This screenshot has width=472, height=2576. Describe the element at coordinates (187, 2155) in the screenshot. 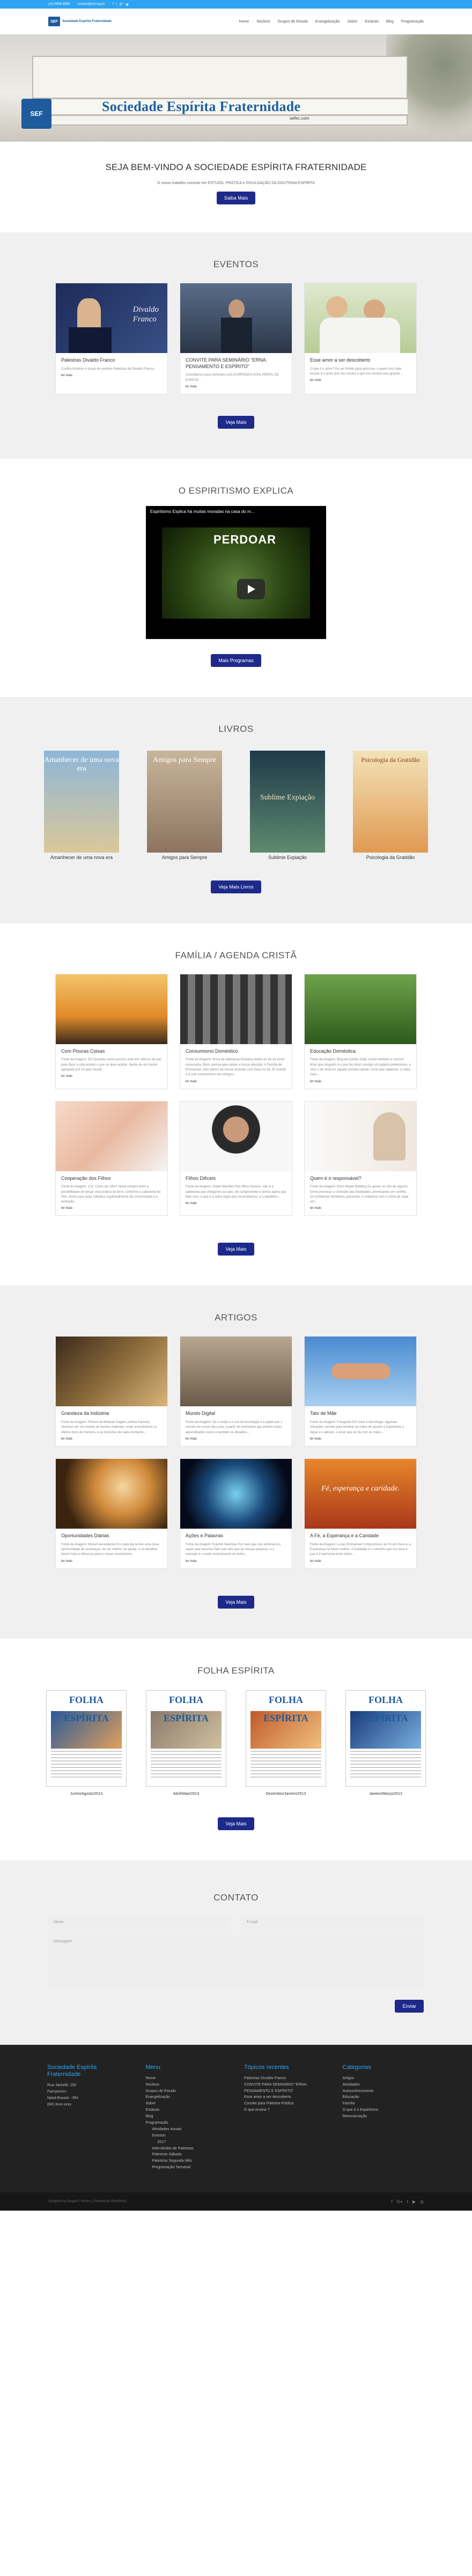

I see `footer-menu-subitem: Palestras Sábado` at that location.